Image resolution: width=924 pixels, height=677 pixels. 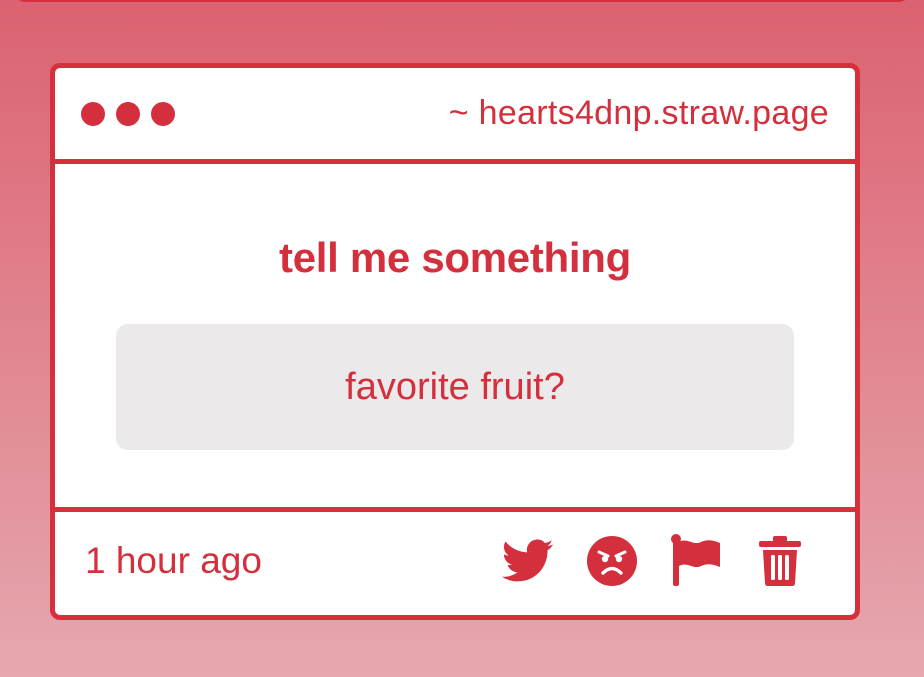 I want to click on window-dots, so click(x=128, y=113).